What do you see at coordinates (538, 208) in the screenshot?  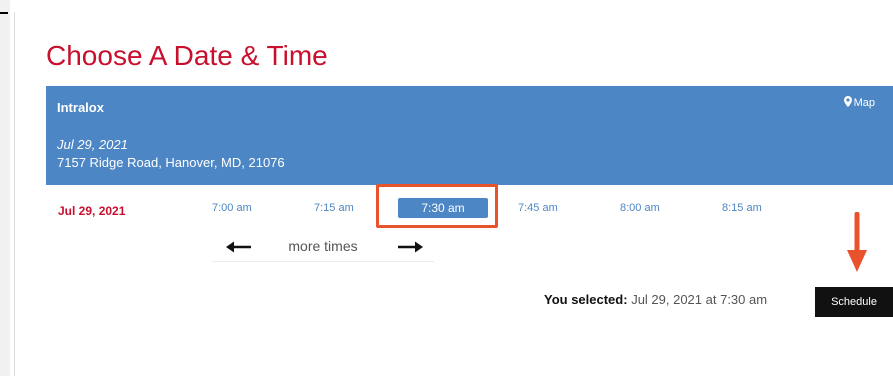 I see `time-slot-745: 7:45 am` at bounding box center [538, 208].